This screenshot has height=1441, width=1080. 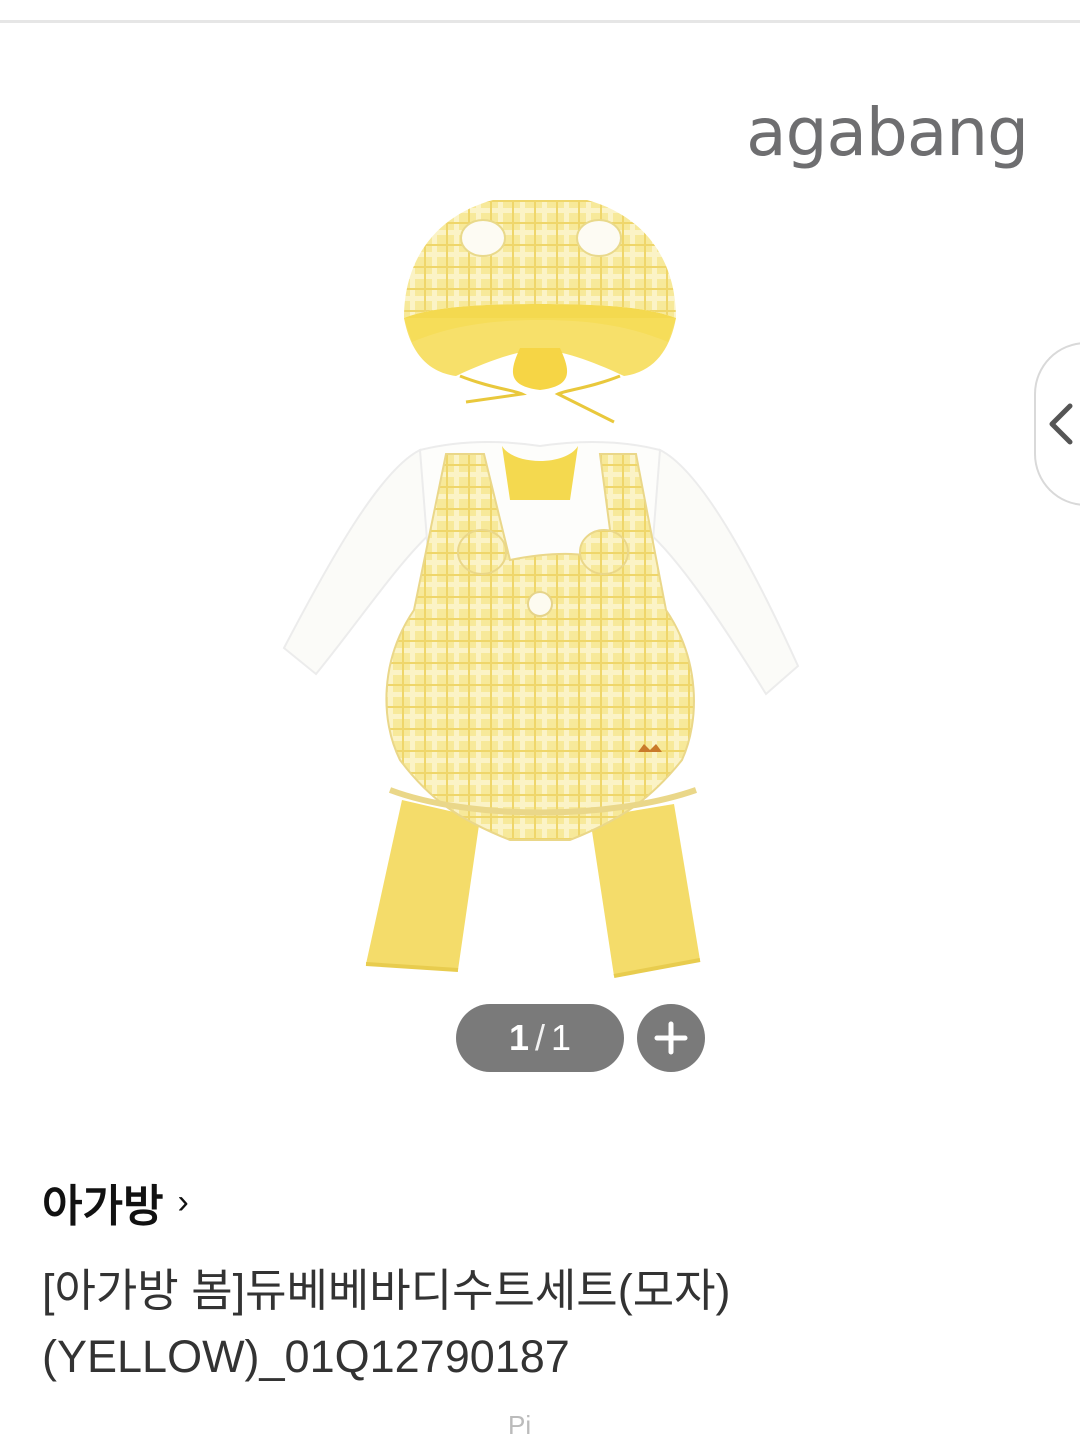 I want to click on gallery-prev-button, so click(x=1057, y=424).